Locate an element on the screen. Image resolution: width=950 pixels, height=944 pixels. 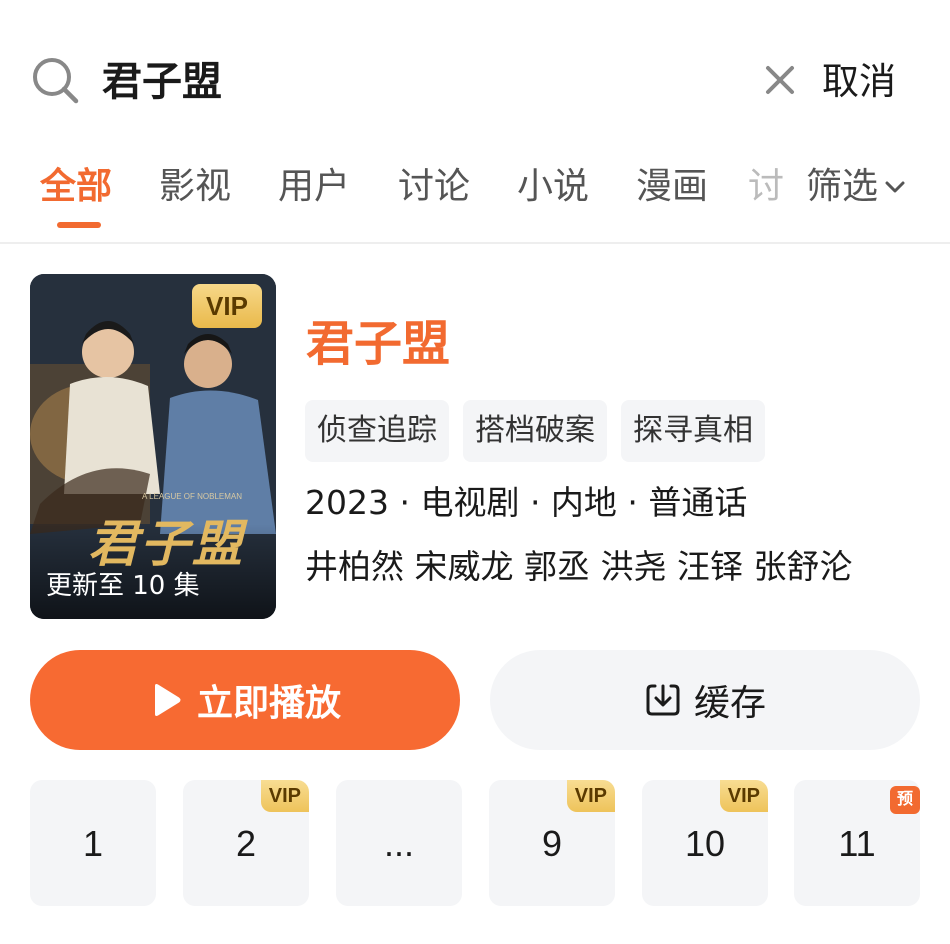
tag: 侦查追踪 is located at coordinates (377, 431).